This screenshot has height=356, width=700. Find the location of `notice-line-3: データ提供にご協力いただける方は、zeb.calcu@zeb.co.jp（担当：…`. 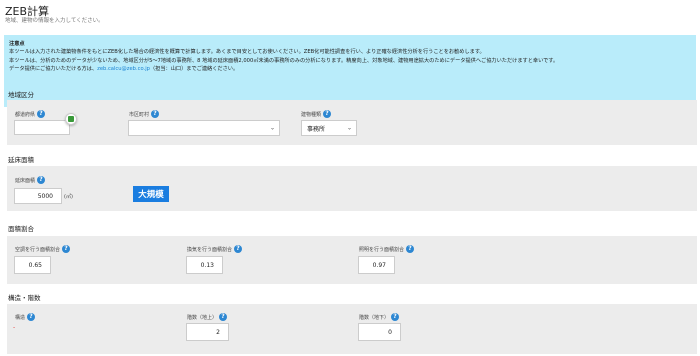

notice-line-3: データ提供にご協力いただける方は、zeb.calcu@zeb.co.jp（担当：… is located at coordinates (350, 69).